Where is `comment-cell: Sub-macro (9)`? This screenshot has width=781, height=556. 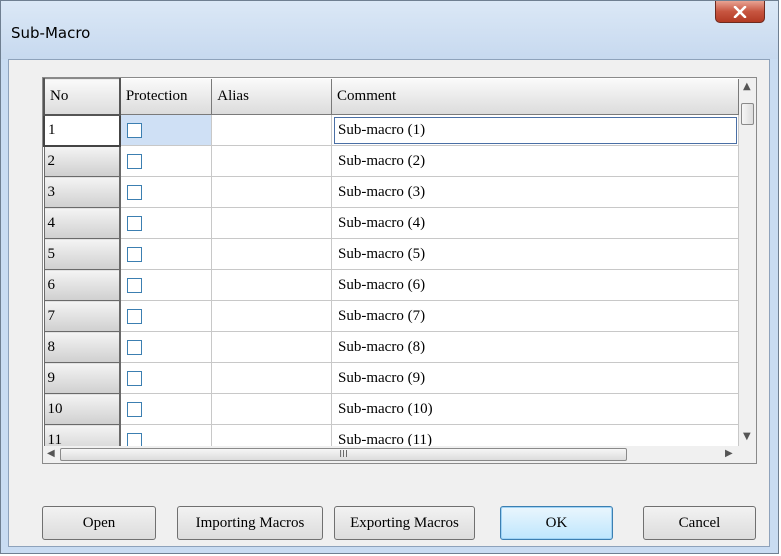
comment-cell: Sub-macro (9) is located at coordinates (535, 378).